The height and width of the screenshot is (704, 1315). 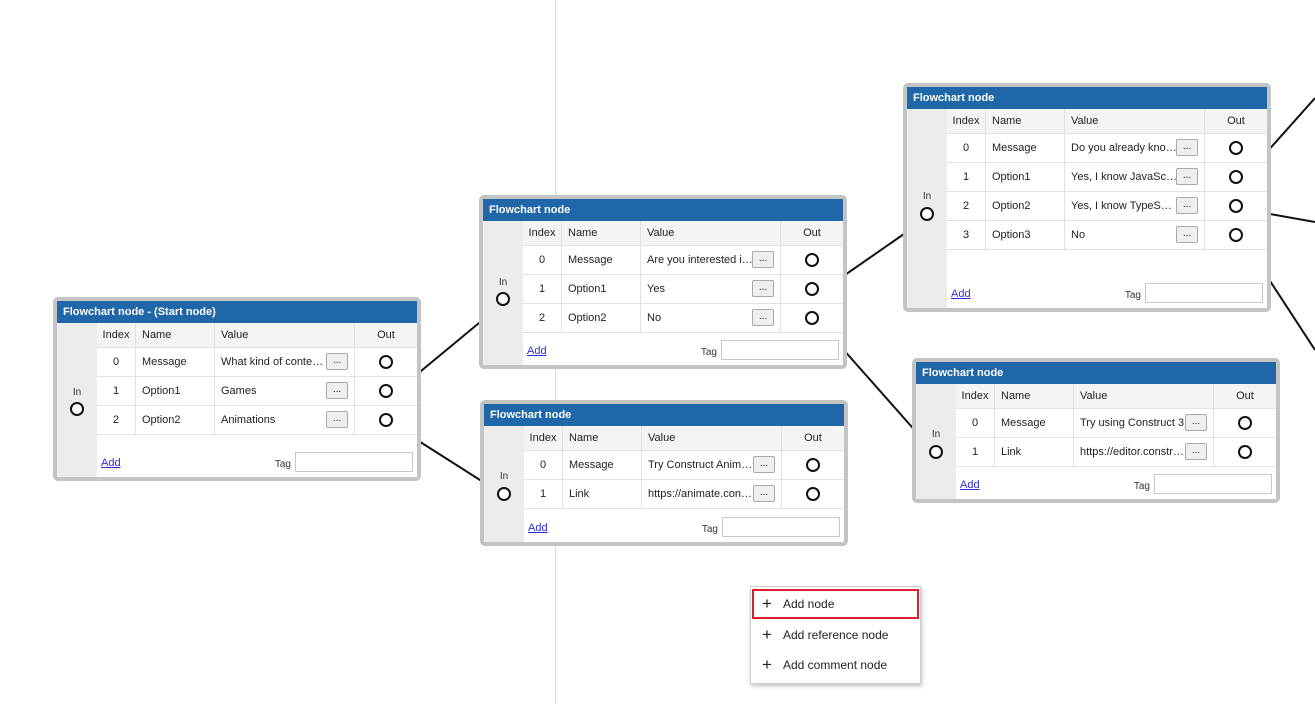 I want to click on flowchart-node-animate: Flowchart node In Index Name Value Out 0, so click(x=664, y=473).